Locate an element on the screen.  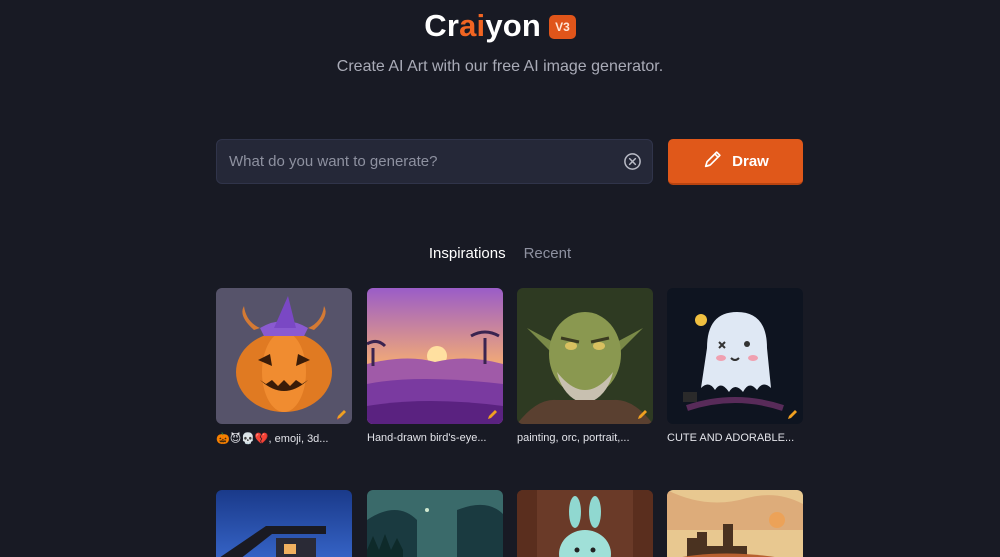
gallery-image-pumpkin is located at coordinates (284, 356).